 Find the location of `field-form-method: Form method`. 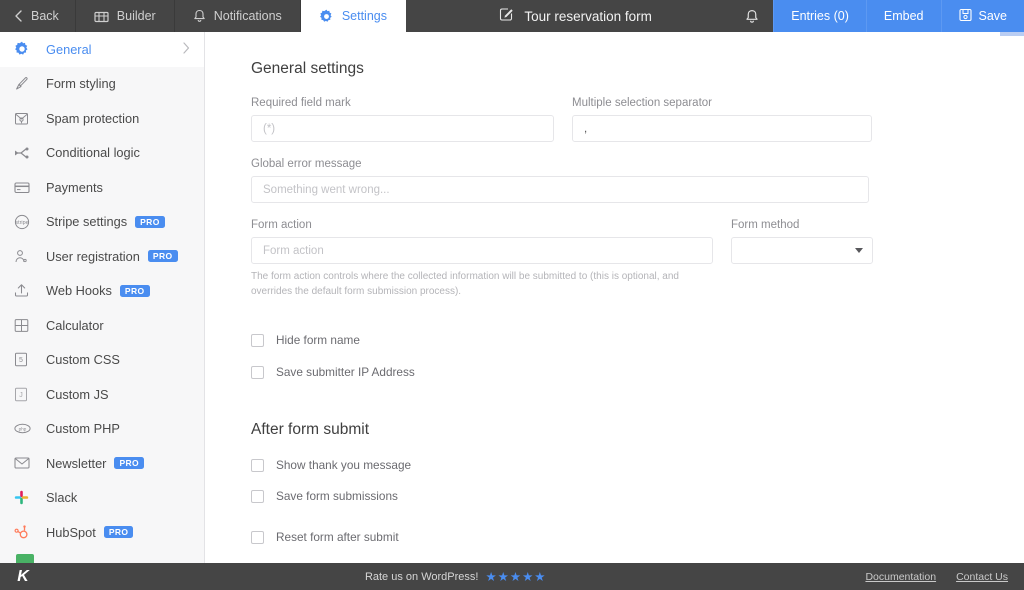

field-form-method: Form method is located at coordinates (802, 259).